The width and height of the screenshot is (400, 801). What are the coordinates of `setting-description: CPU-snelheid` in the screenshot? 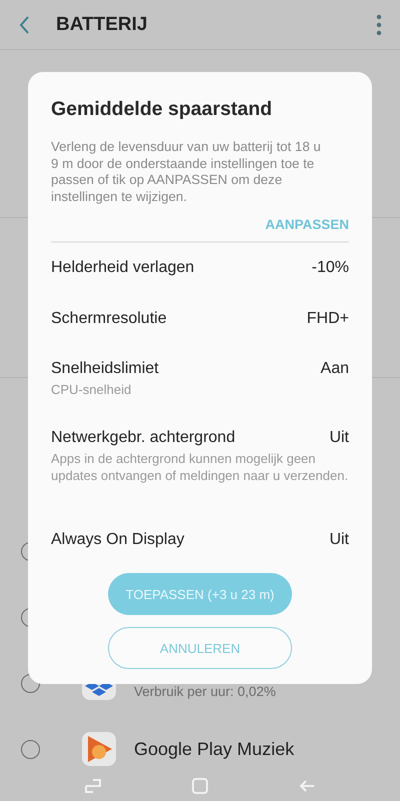 It's located at (91, 390).